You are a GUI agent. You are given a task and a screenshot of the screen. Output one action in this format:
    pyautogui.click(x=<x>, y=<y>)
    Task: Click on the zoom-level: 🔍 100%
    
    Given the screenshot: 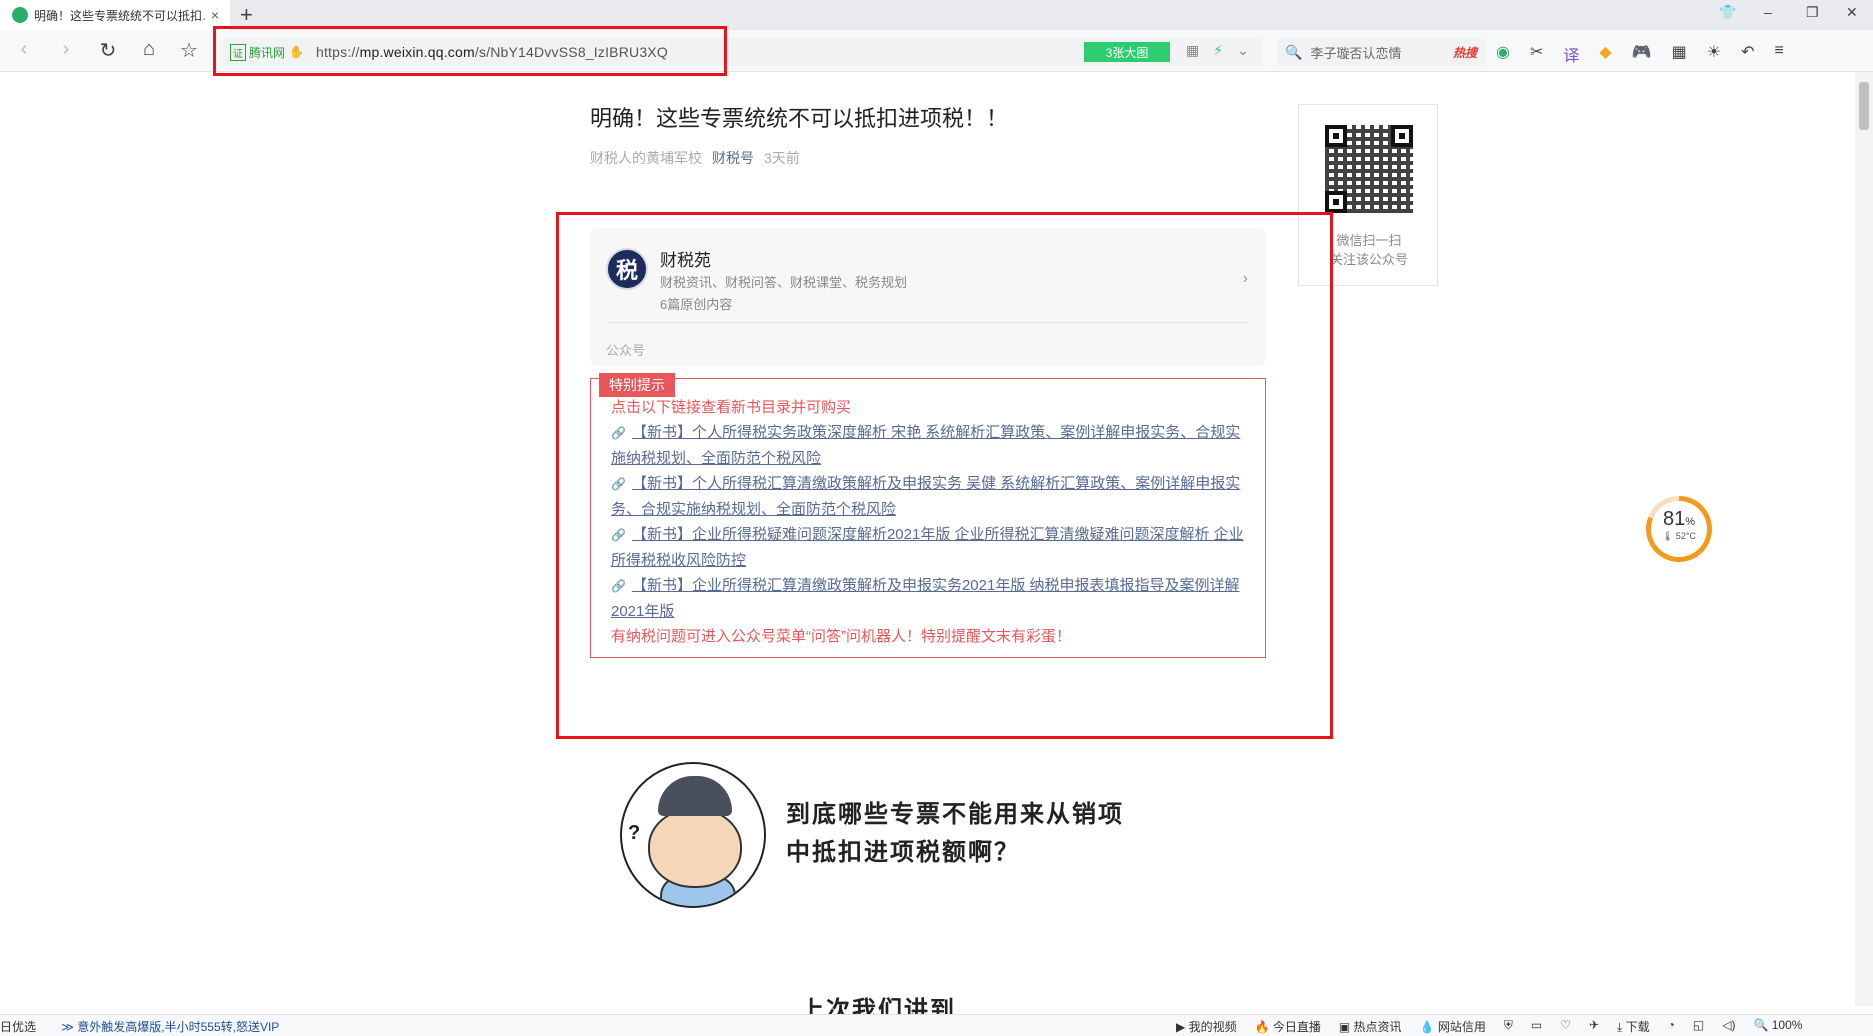 What is the action you would take?
    pyautogui.click(x=1777, y=1026)
    